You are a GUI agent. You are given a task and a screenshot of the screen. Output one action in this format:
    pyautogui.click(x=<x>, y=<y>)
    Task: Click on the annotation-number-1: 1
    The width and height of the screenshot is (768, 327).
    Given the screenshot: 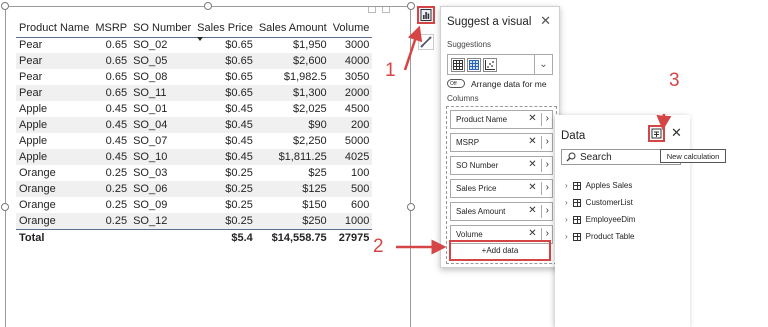 What is the action you would take?
    pyautogui.click(x=390, y=70)
    